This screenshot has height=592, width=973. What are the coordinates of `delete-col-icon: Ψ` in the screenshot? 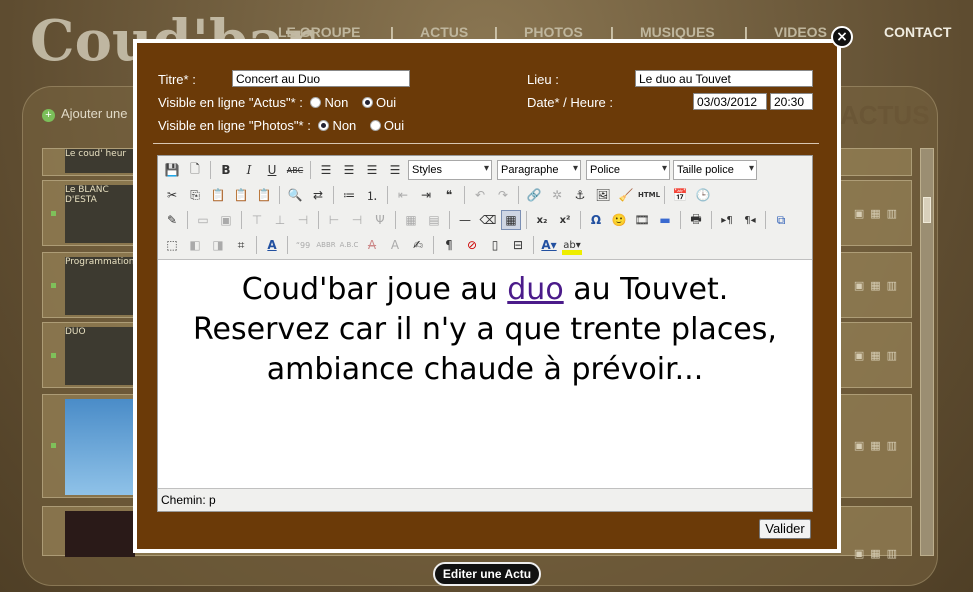 It's located at (380, 220).